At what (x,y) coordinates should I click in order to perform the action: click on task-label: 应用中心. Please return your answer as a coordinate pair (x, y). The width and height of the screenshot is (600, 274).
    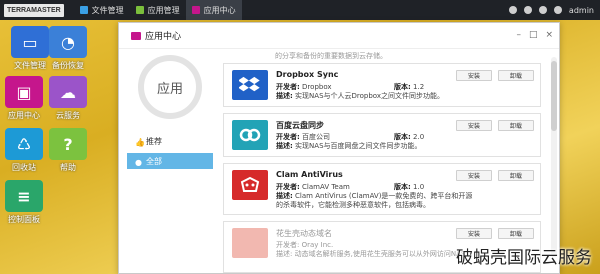
    Looking at the image, I should click on (219, 10).